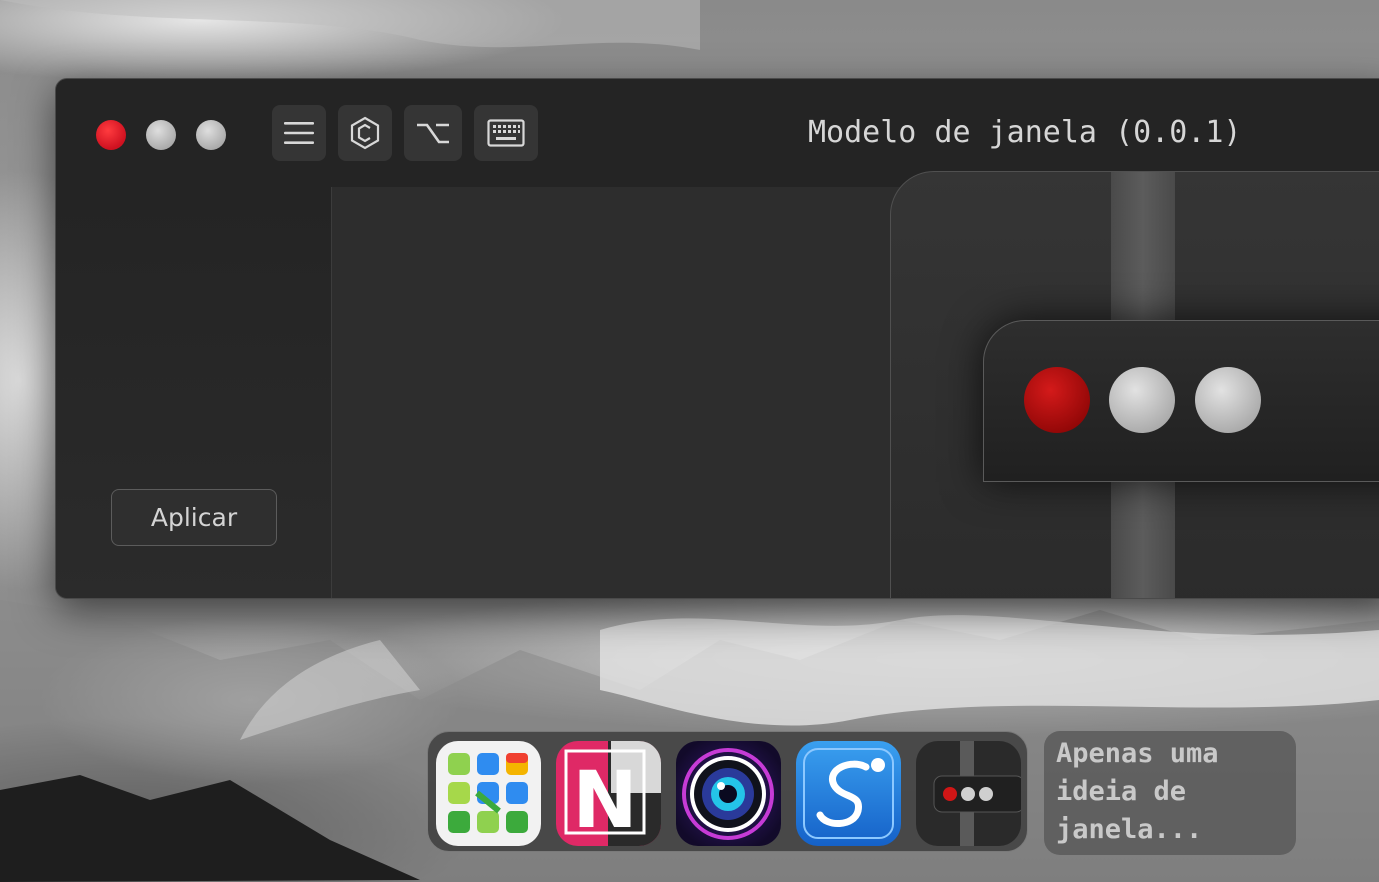 The height and width of the screenshot is (882, 1379). Describe the element at coordinates (1057, 400) in the screenshot. I see `preview-red-dot` at that location.